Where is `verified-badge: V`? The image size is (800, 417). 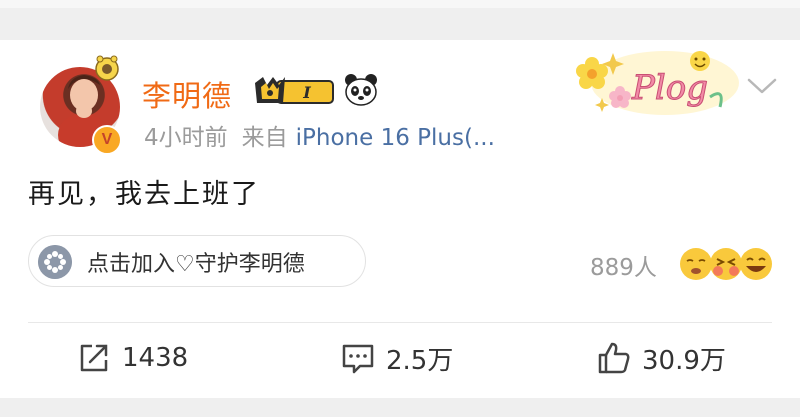
verified-badge: V is located at coordinates (107, 140).